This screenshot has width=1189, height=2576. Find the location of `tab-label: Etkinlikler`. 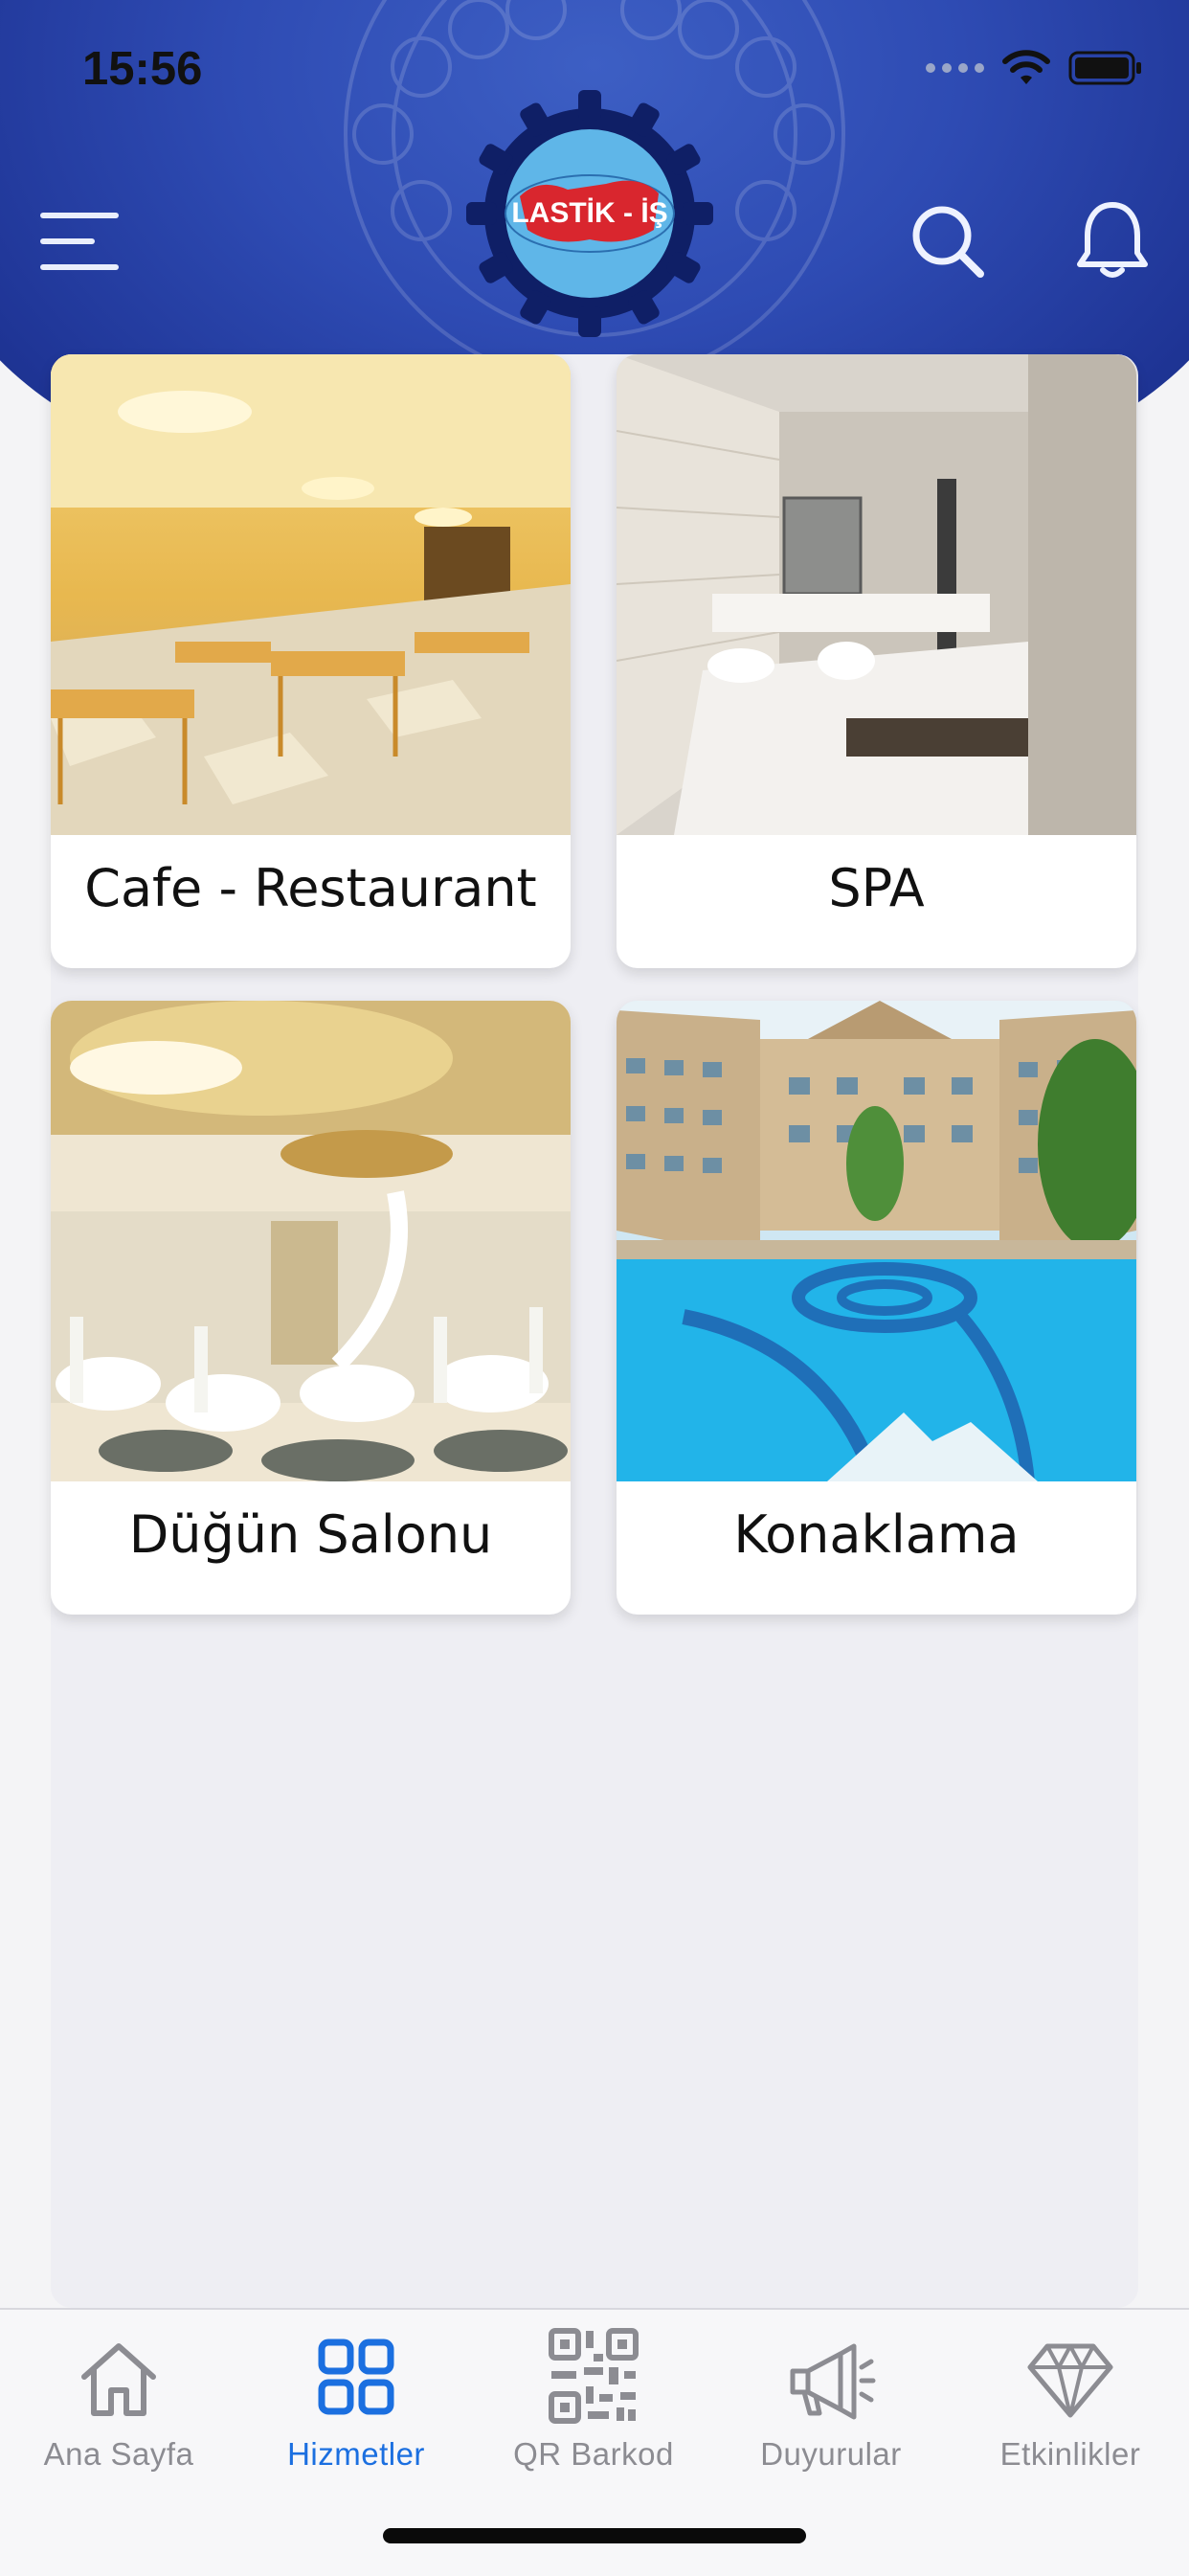

tab-label: Etkinlikler is located at coordinates (1070, 2454).